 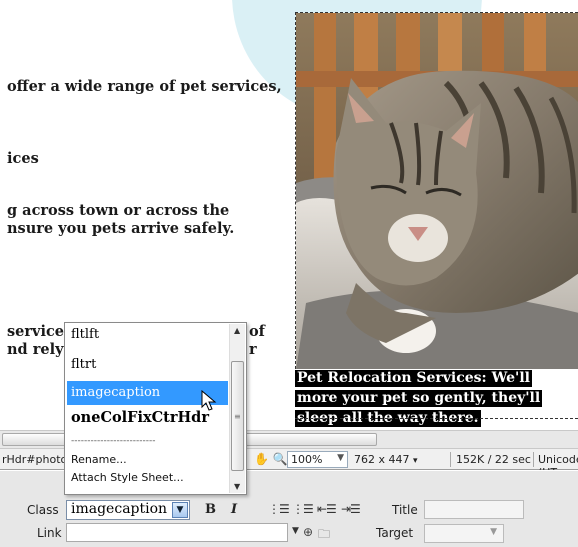 I want to click on window-size-menu: 762 x 447 ▾, so click(x=386, y=459).